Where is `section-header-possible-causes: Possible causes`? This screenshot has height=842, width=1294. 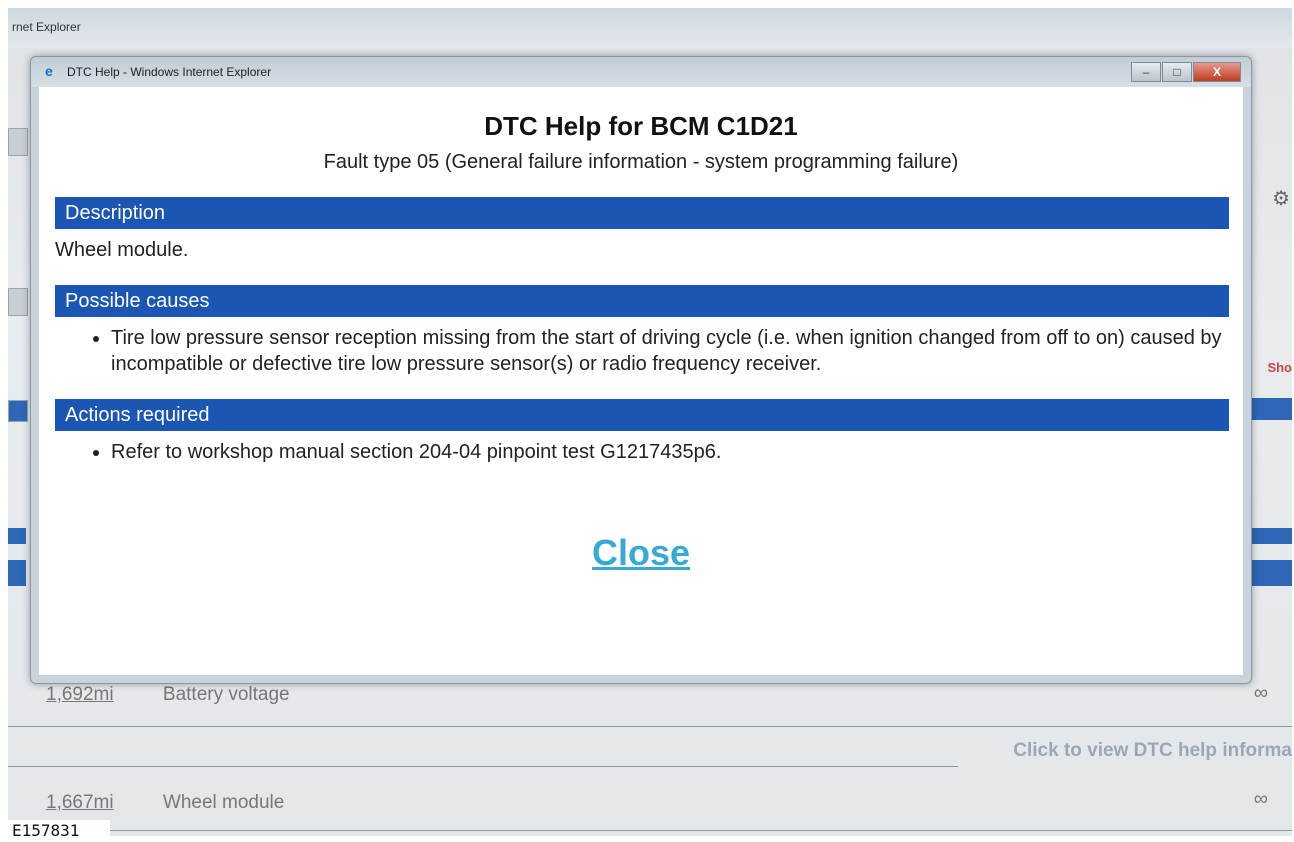
section-header-possible-causes: Possible causes is located at coordinates (642, 301).